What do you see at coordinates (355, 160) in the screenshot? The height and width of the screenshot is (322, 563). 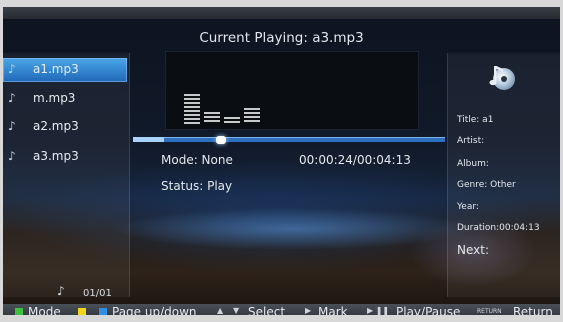 I see `time-display: 00:00:24/00:04:13` at bounding box center [355, 160].